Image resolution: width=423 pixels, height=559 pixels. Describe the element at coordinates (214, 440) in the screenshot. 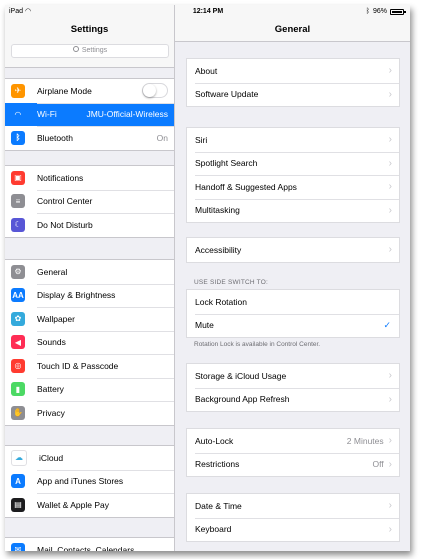

I see `row-label: Auto-Lock` at that location.